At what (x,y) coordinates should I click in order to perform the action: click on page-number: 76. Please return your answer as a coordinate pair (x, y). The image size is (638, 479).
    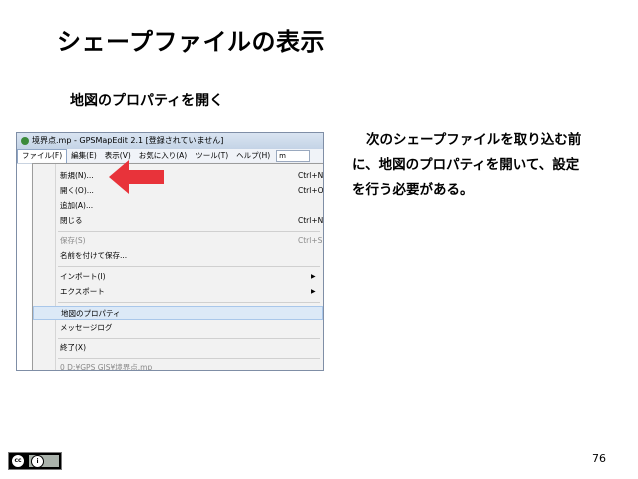
    Looking at the image, I should click on (599, 458).